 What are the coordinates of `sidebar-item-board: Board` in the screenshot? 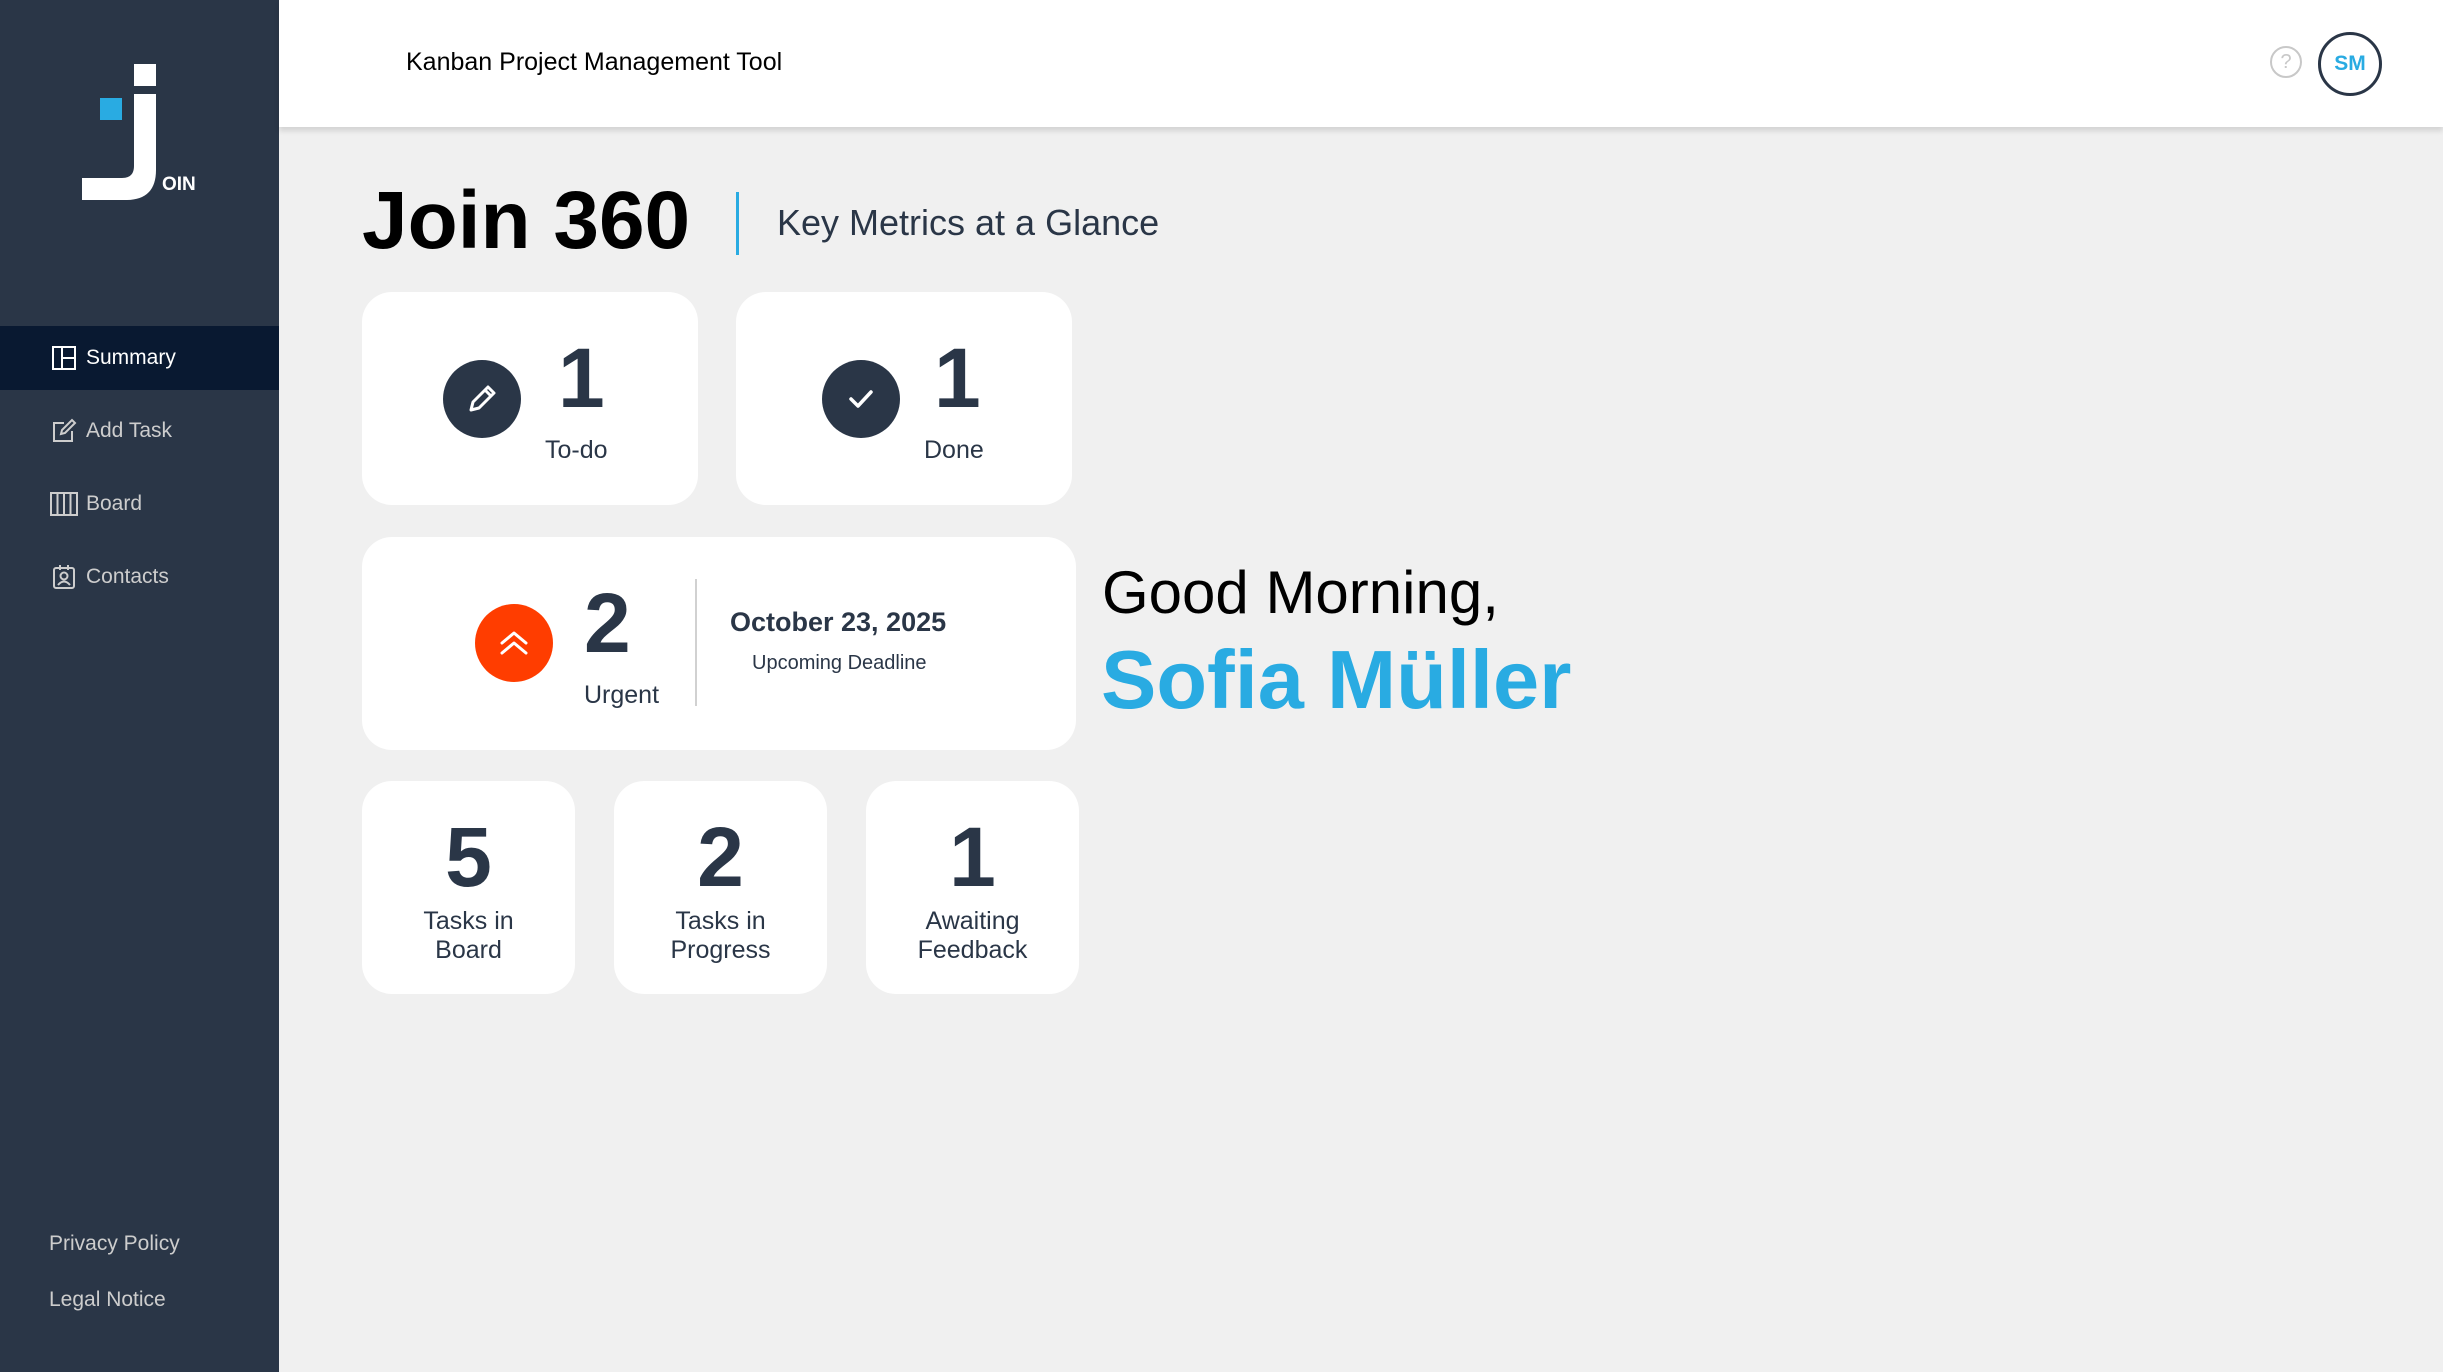 It's located at (139, 504).